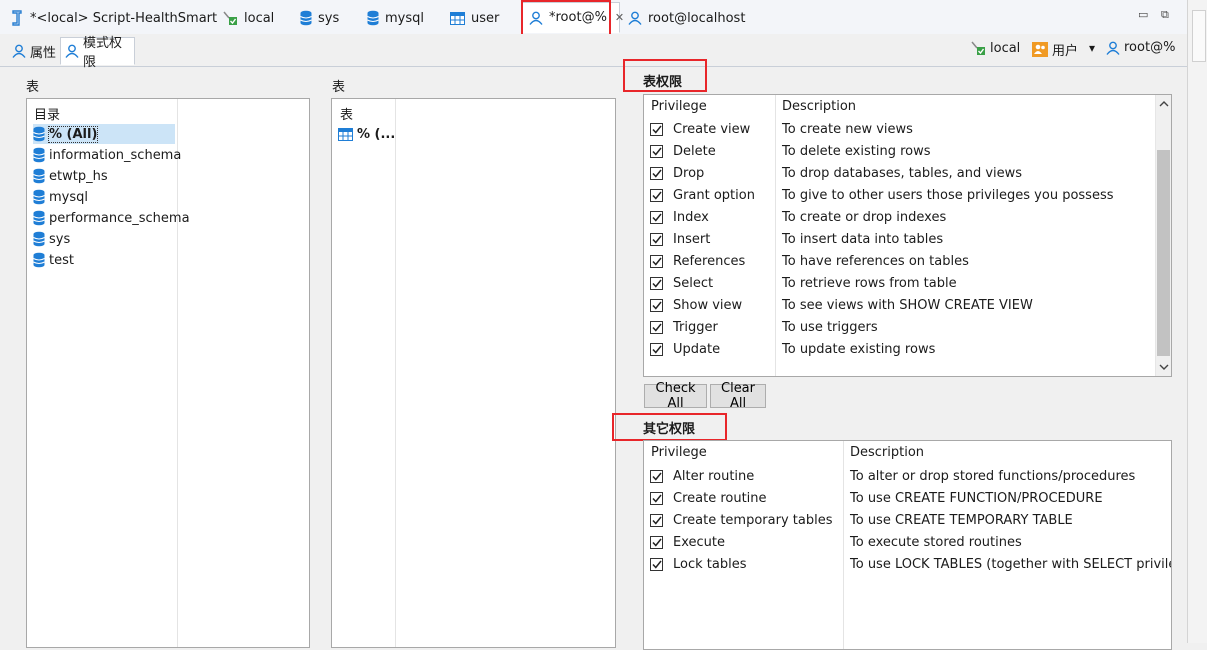 The width and height of the screenshot is (1207, 650). Describe the element at coordinates (869, 283) in the screenshot. I see `privilege-description: To retrieve rows from table` at that location.